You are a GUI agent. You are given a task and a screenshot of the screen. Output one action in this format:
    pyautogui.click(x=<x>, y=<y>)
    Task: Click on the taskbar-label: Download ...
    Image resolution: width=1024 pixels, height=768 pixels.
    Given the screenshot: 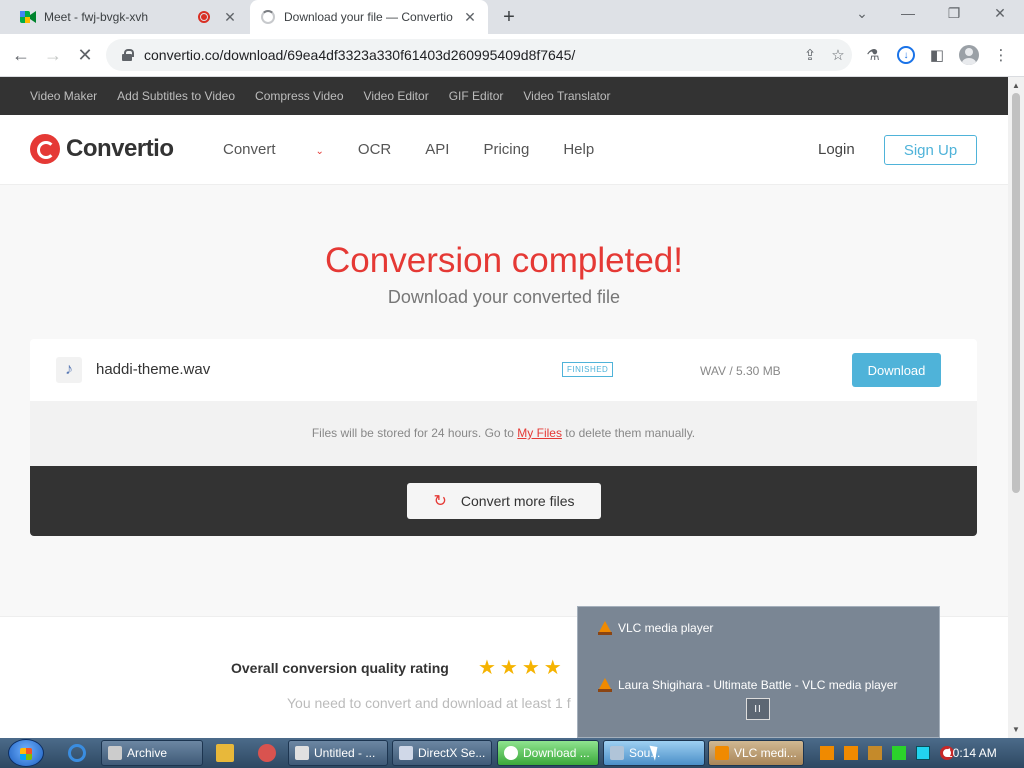 What is the action you would take?
    pyautogui.click(x=556, y=753)
    